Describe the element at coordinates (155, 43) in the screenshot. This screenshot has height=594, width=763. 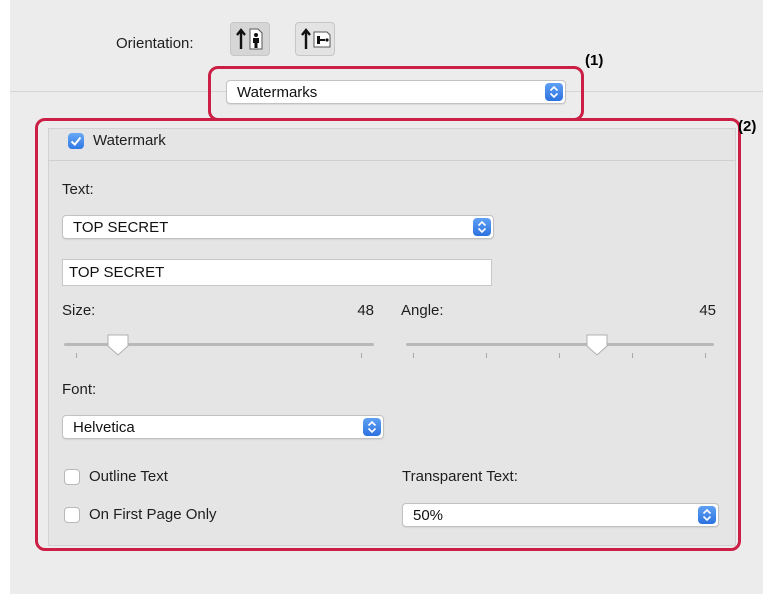
I see `orientation-label: Orientation:` at that location.